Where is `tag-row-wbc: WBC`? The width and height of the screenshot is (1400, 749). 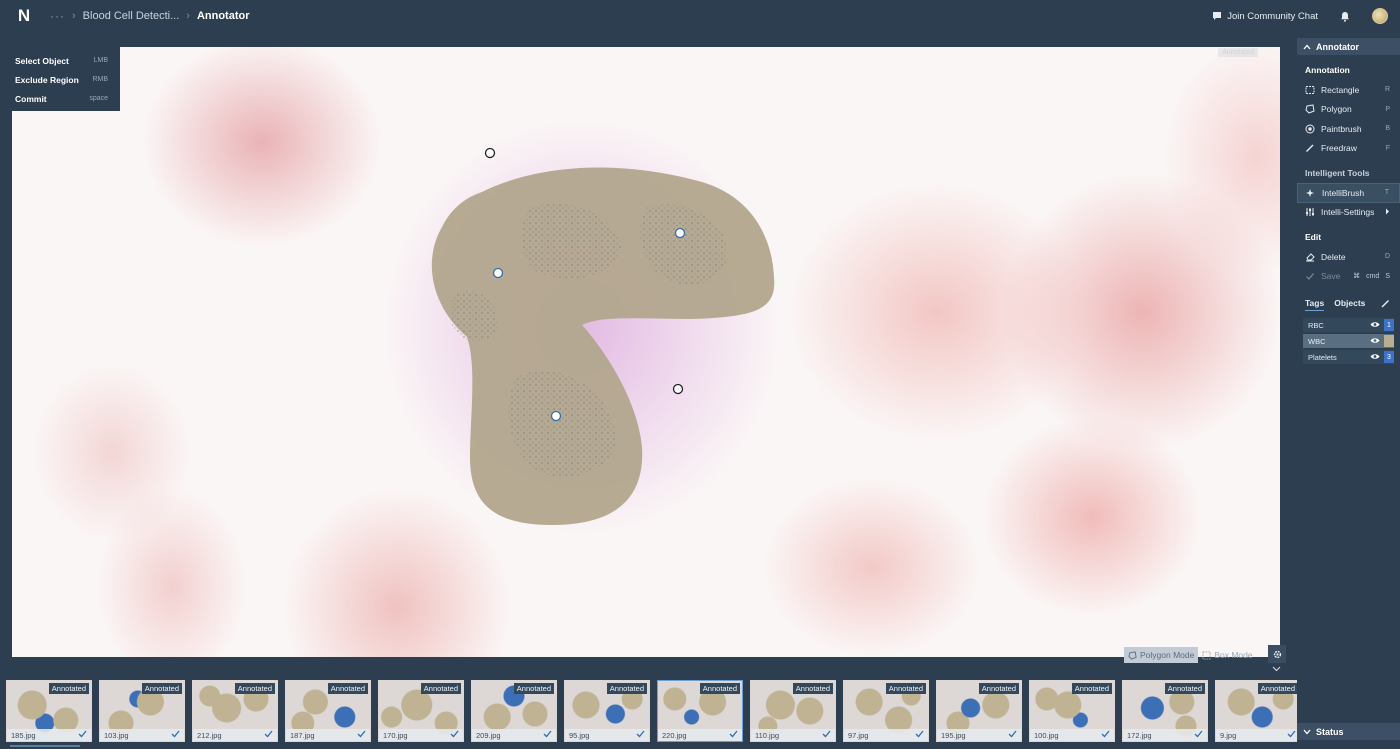
tag-row-wbc: WBC is located at coordinates (1348, 341).